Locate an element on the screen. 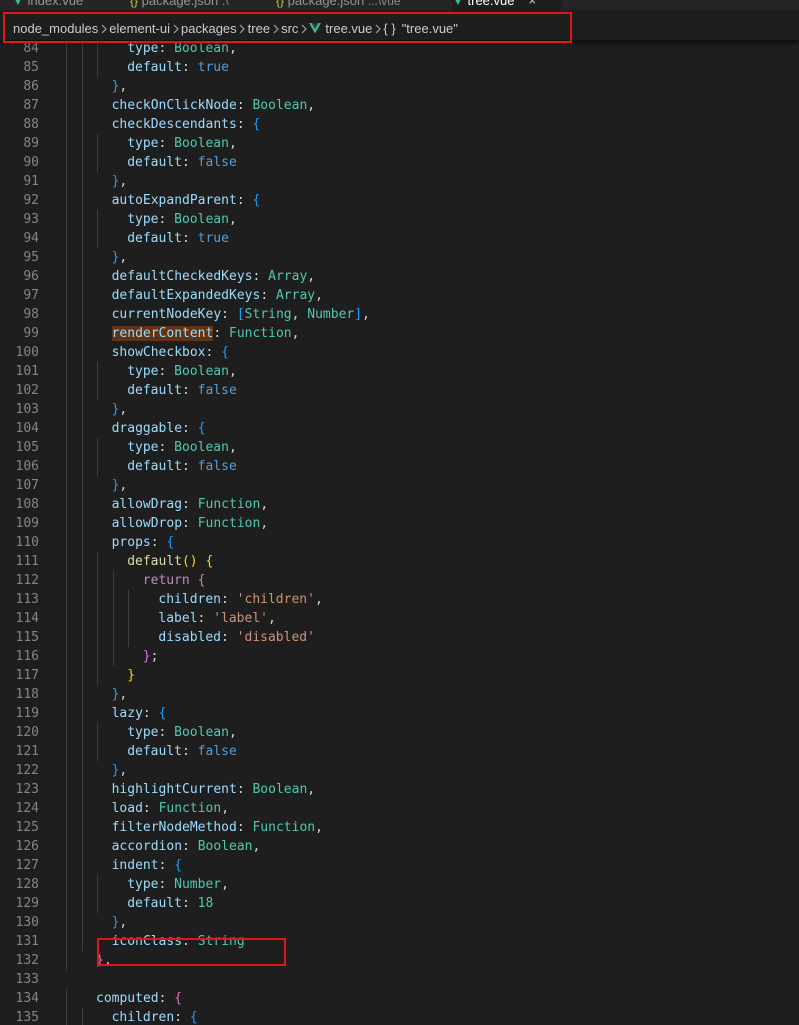 This screenshot has width=799, height=1025. code-line: 111 default() { is located at coordinates (399, 561).